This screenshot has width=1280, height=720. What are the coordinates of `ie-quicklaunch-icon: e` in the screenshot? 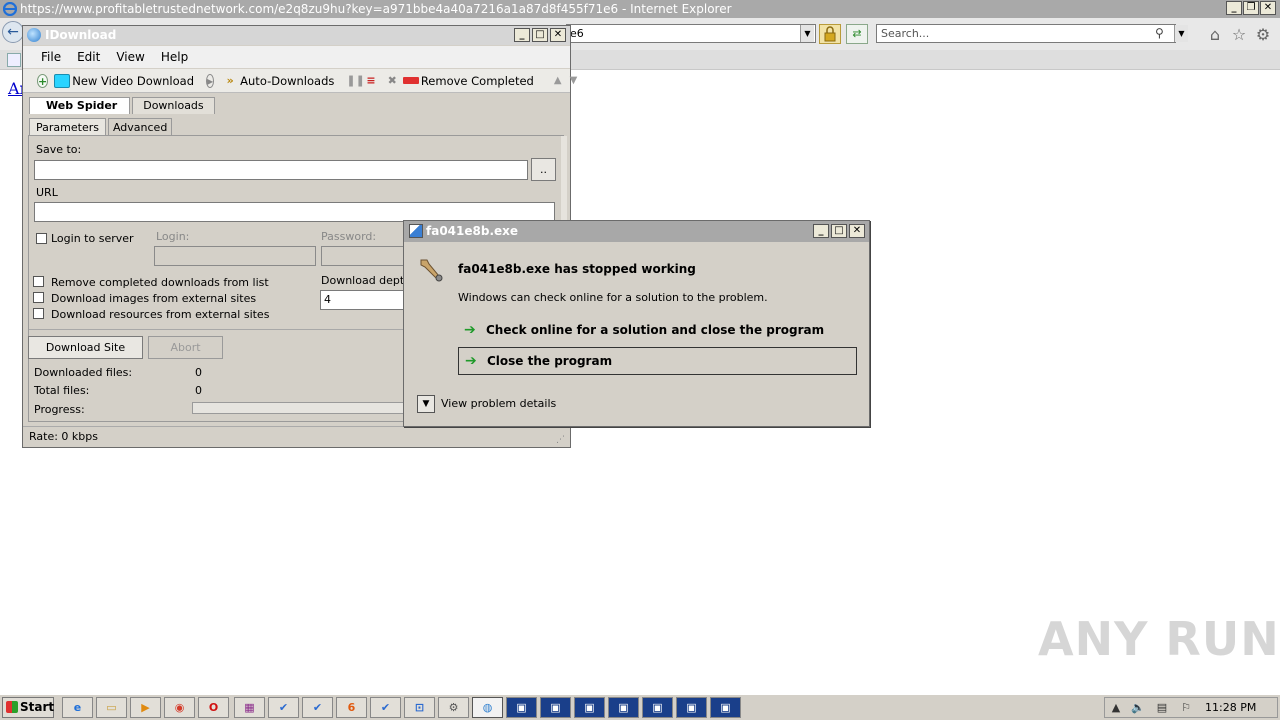 It's located at (77, 707).